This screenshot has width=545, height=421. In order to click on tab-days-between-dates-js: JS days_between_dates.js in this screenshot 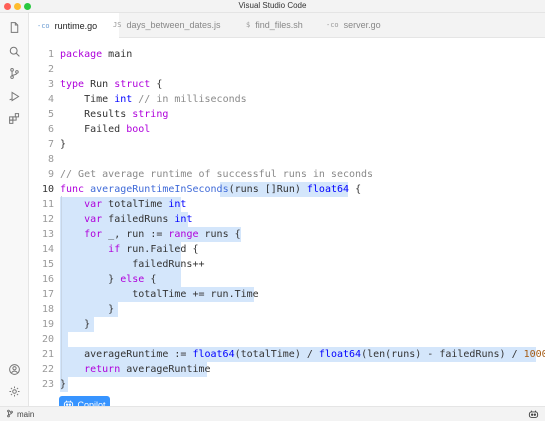, I will do `click(178, 25)`.